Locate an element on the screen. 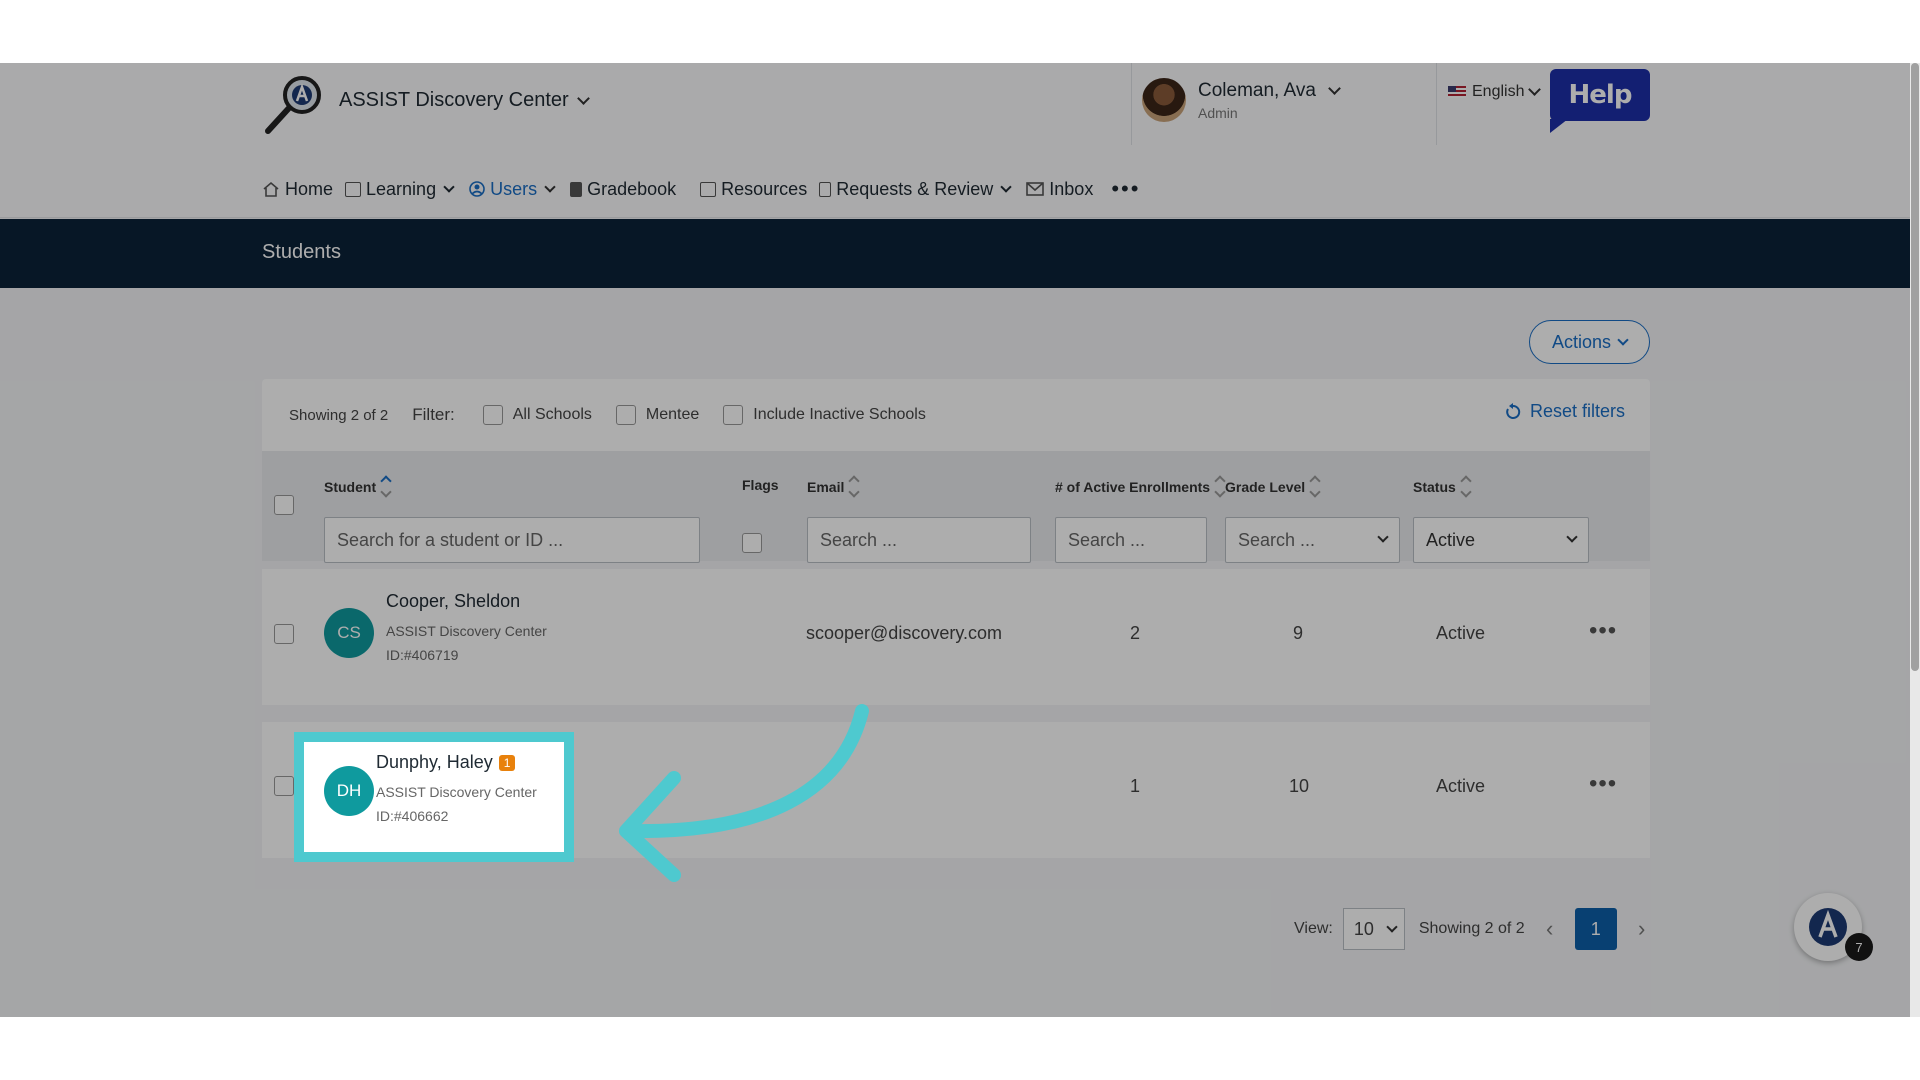  student-id: ID:#406662 is located at coordinates (412, 816).